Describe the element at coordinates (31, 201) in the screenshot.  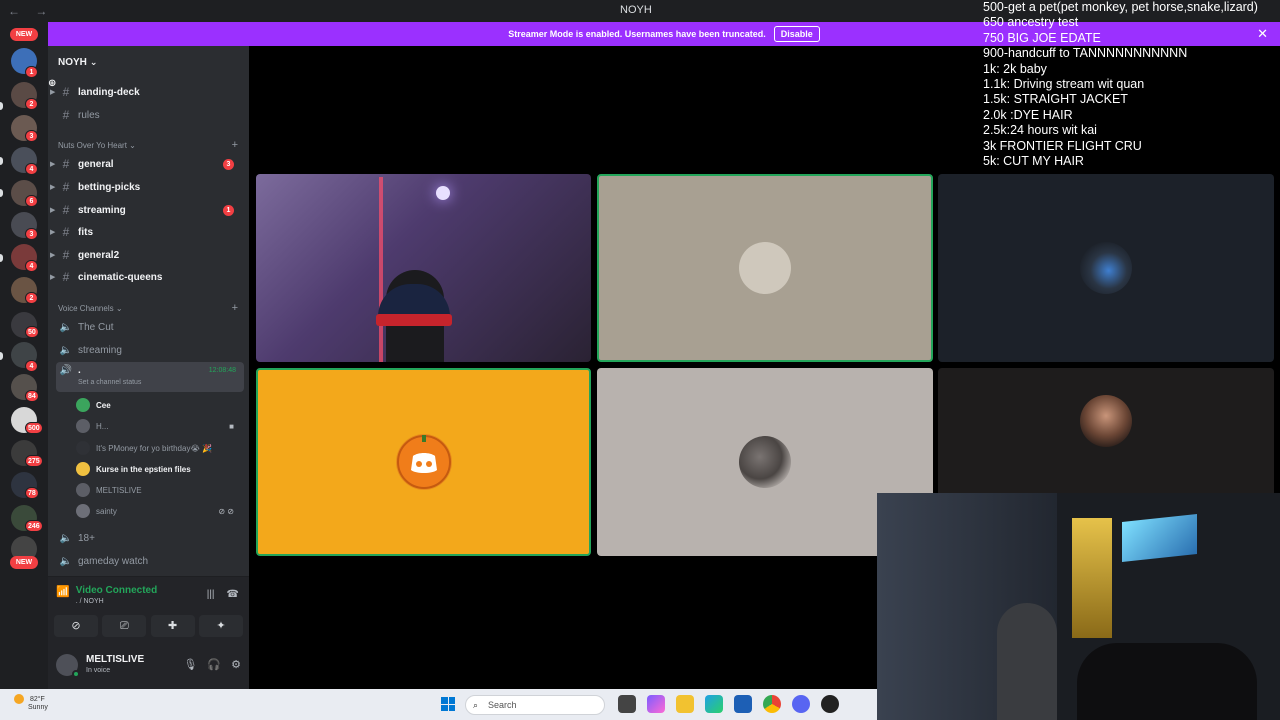
I see `server-badge: 6` at that location.